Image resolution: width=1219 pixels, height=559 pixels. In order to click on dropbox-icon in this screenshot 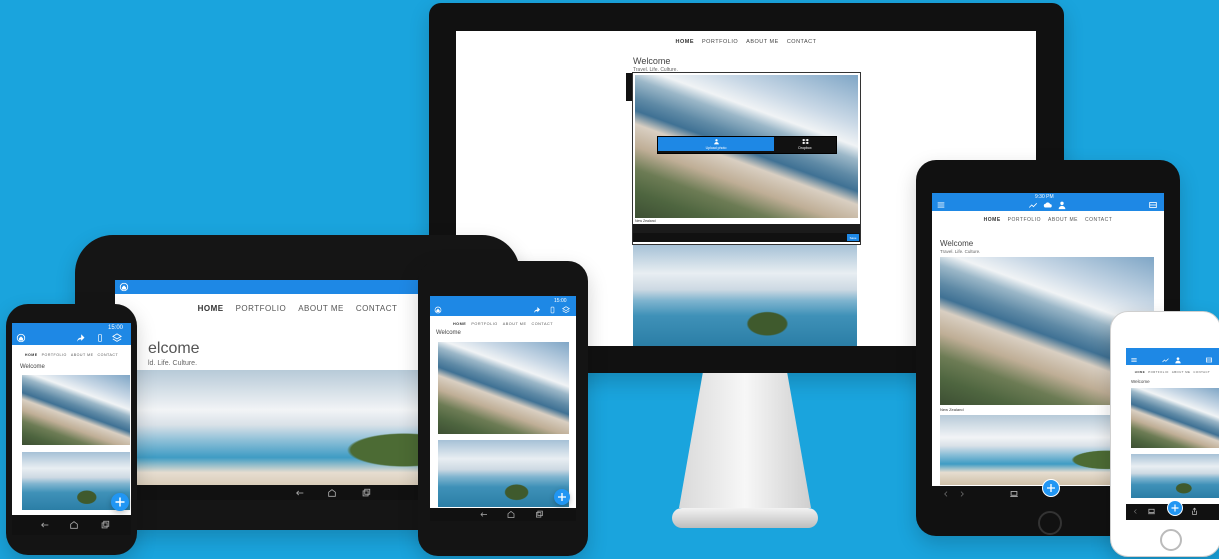, I will do `click(805, 141)`.